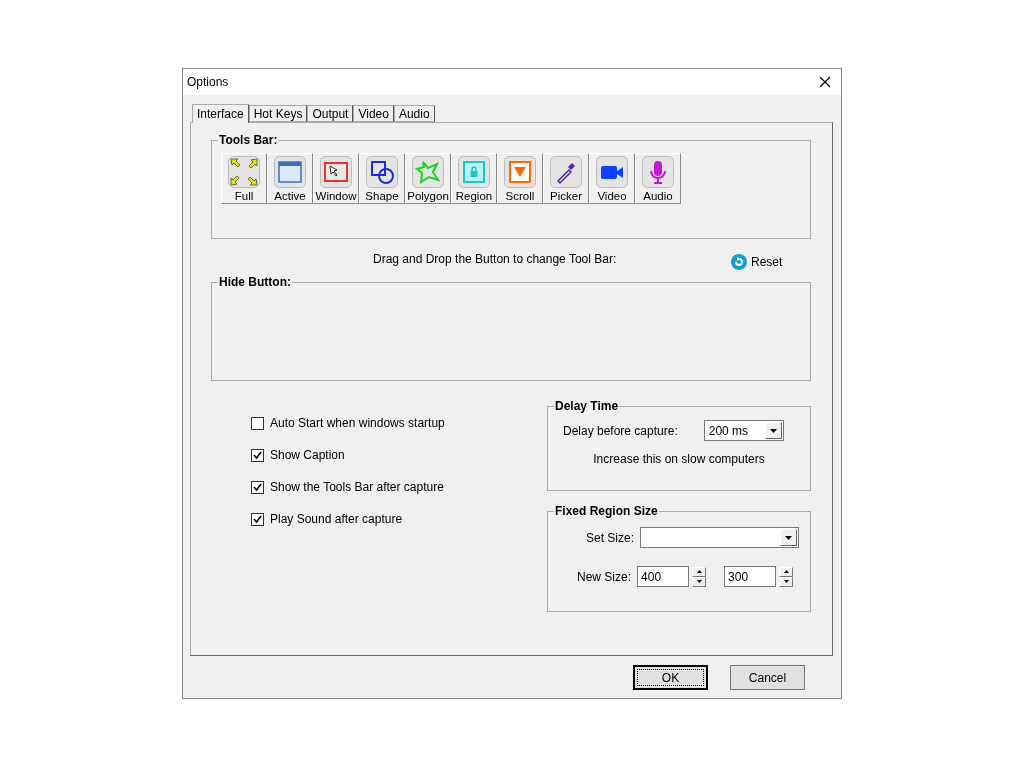  Describe the element at coordinates (330, 113) in the screenshot. I see `tab: Output` at that location.